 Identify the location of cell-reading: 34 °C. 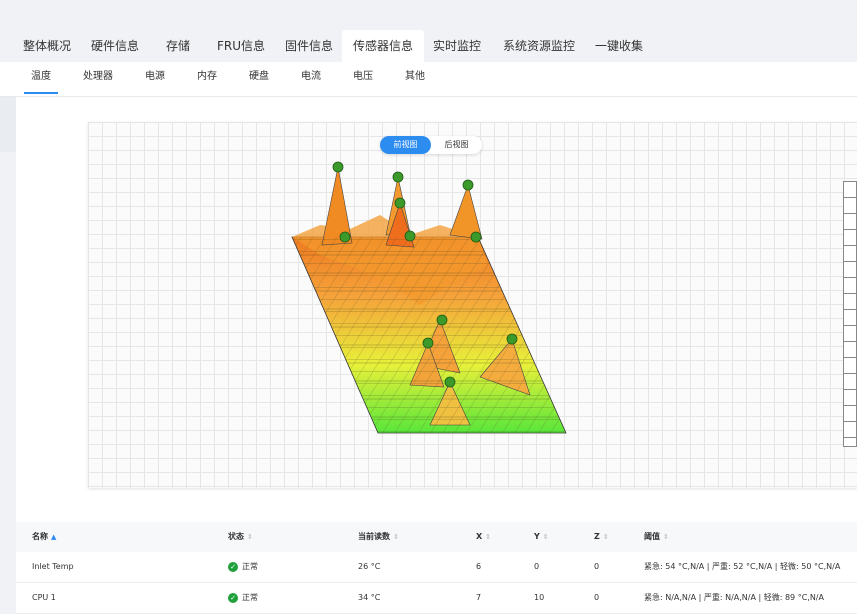
(369, 597).